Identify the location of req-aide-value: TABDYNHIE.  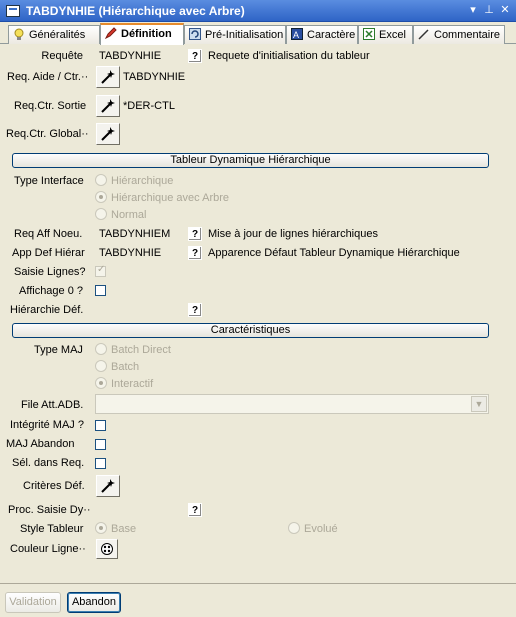
(154, 77).